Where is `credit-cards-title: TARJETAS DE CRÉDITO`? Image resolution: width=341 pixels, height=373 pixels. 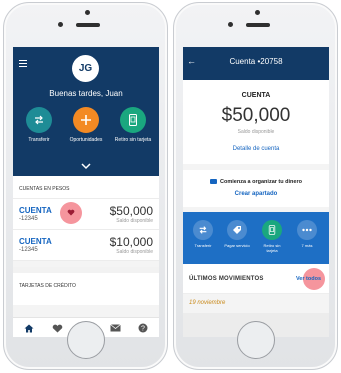 credit-cards-title: TARJETAS DE CRÉDITO is located at coordinates (47, 286).